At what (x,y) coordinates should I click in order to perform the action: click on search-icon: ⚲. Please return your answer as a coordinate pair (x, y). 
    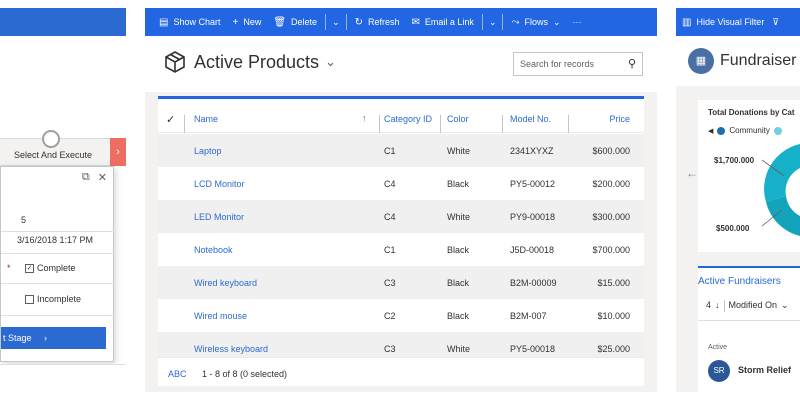
    Looking at the image, I should click on (632, 64).